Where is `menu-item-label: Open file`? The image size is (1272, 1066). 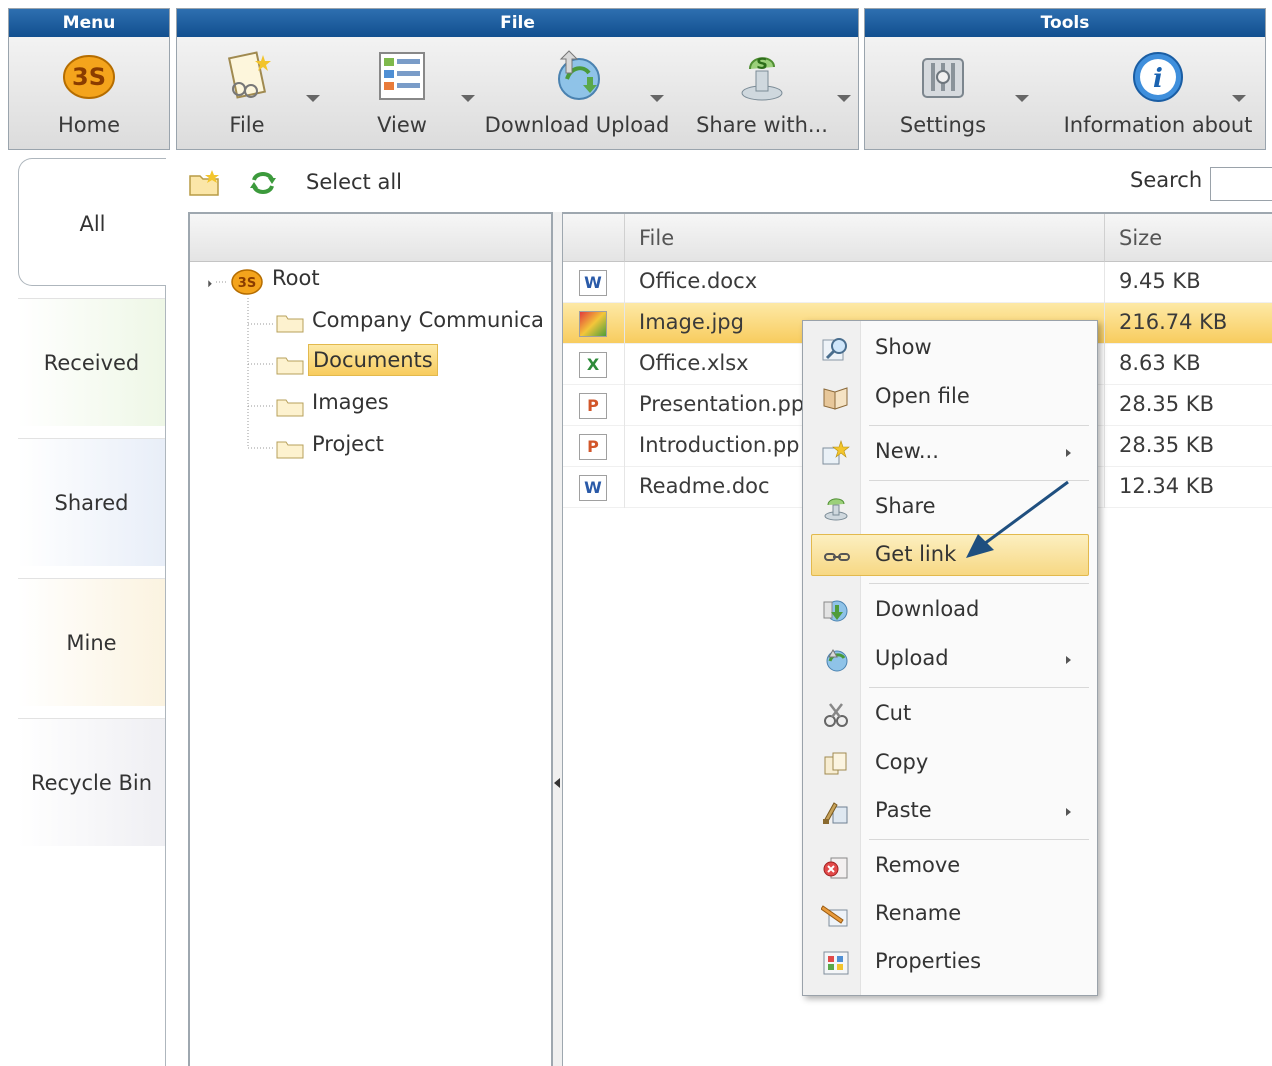
menu-item-label: Open file is located at coordinates (922, 396).